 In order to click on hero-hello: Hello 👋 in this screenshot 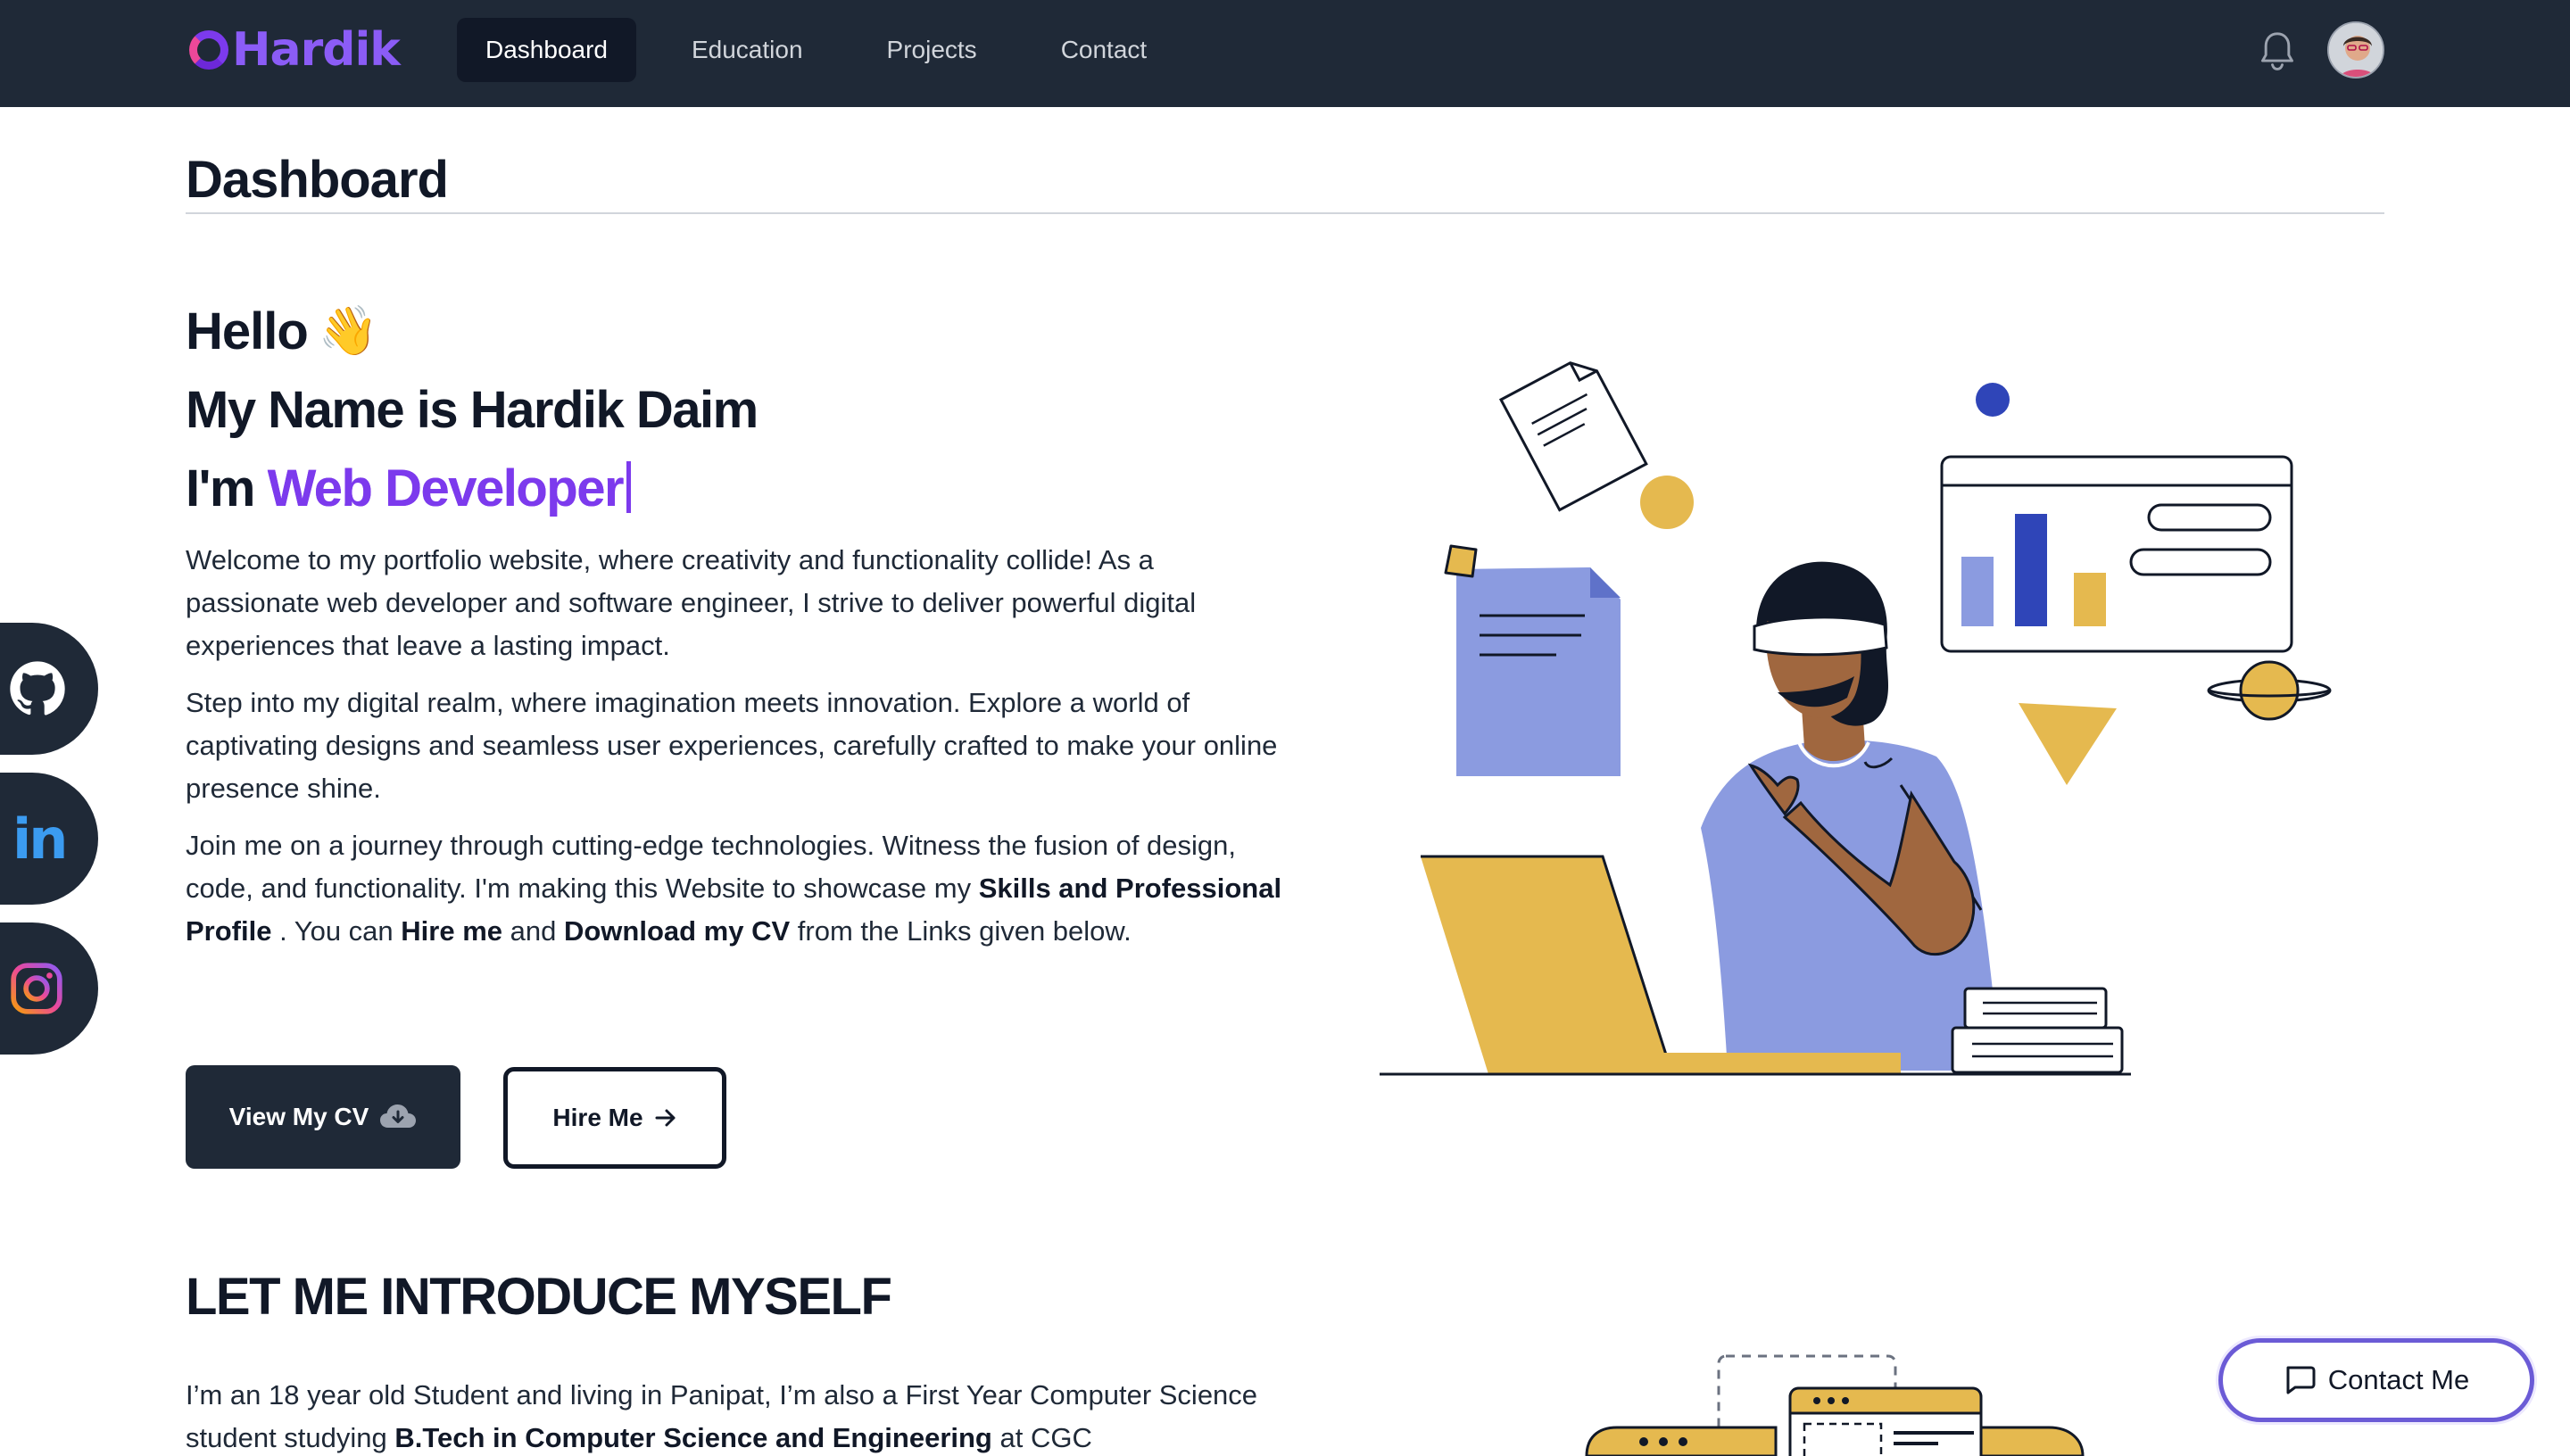, I will do `click(282, 331)`.